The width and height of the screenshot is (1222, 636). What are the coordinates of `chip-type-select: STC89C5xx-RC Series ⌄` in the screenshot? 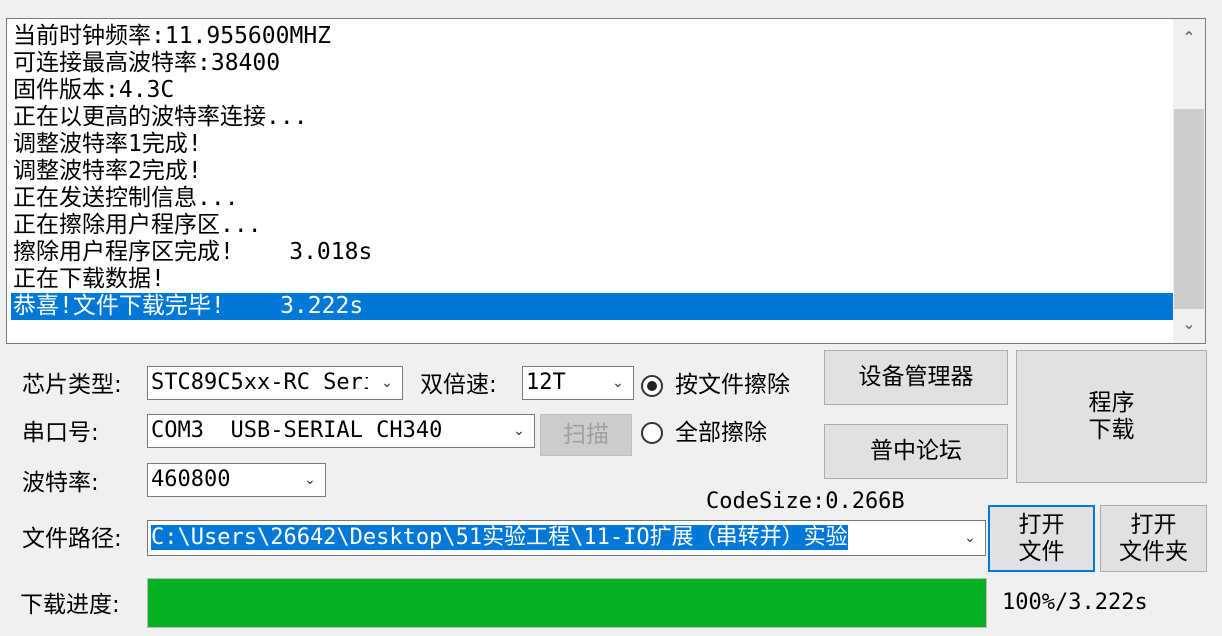 It's located at (275, 383).